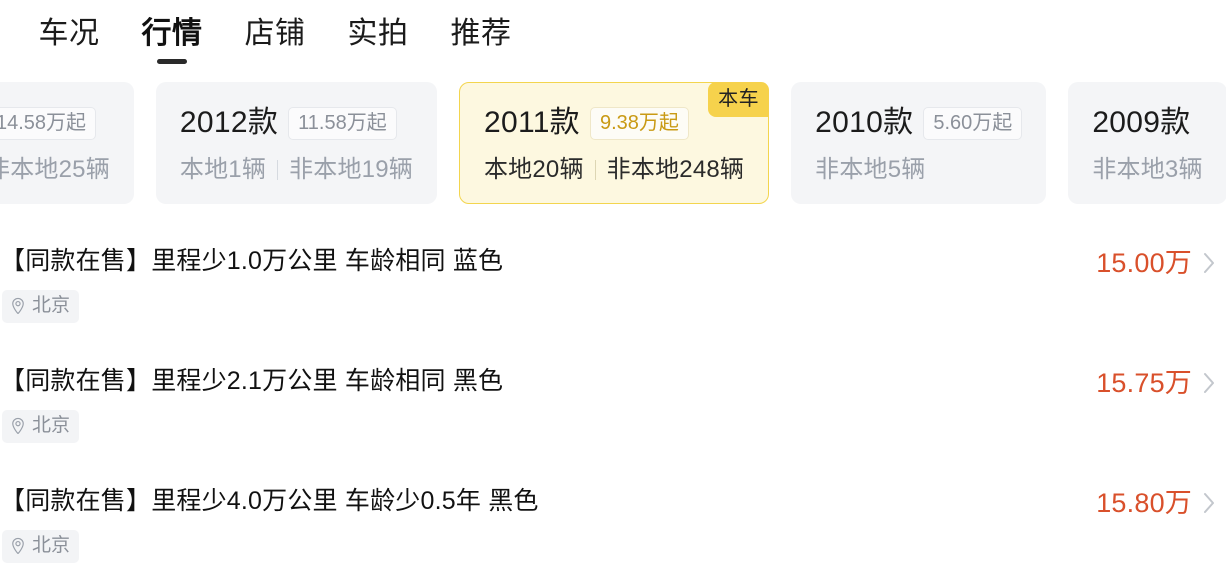 Image resolution: width=1226 pixels, height=564 pixels. I want to click on tab-2: 行情, so click(172, 39).